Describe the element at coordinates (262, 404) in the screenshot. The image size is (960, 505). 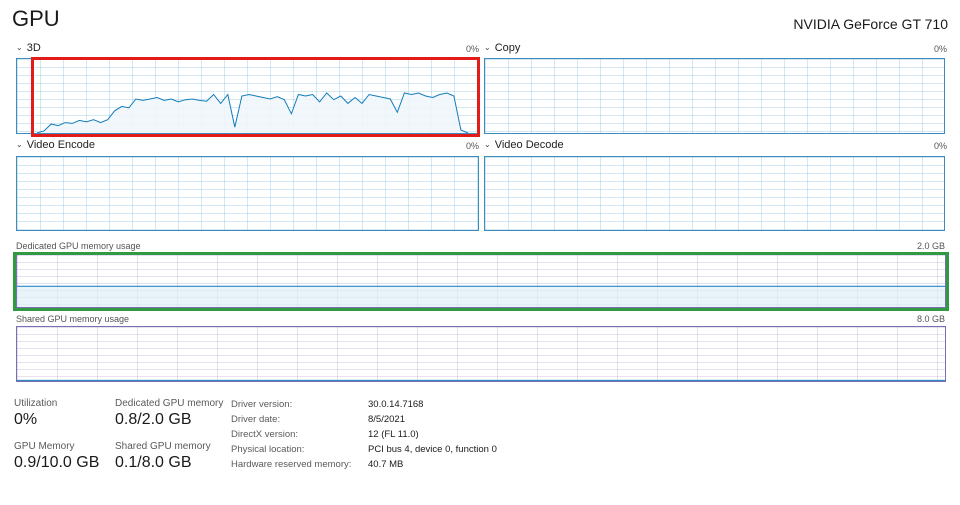
I see `property-key: Driver version:` at that location.